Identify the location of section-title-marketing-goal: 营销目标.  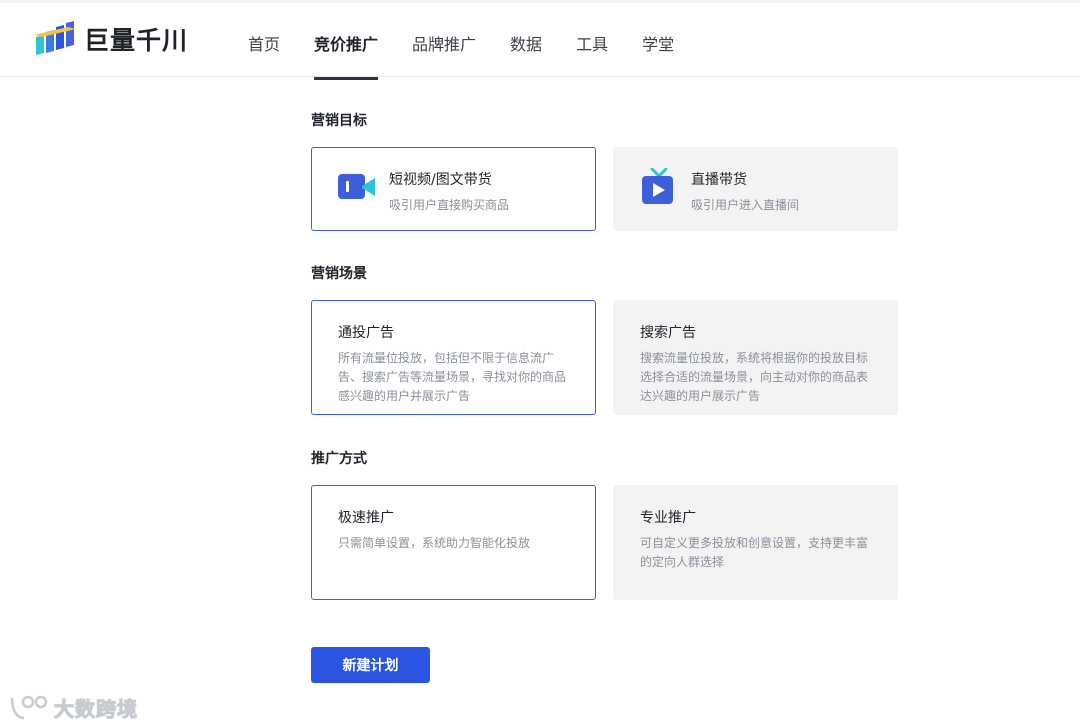
(339, 121).